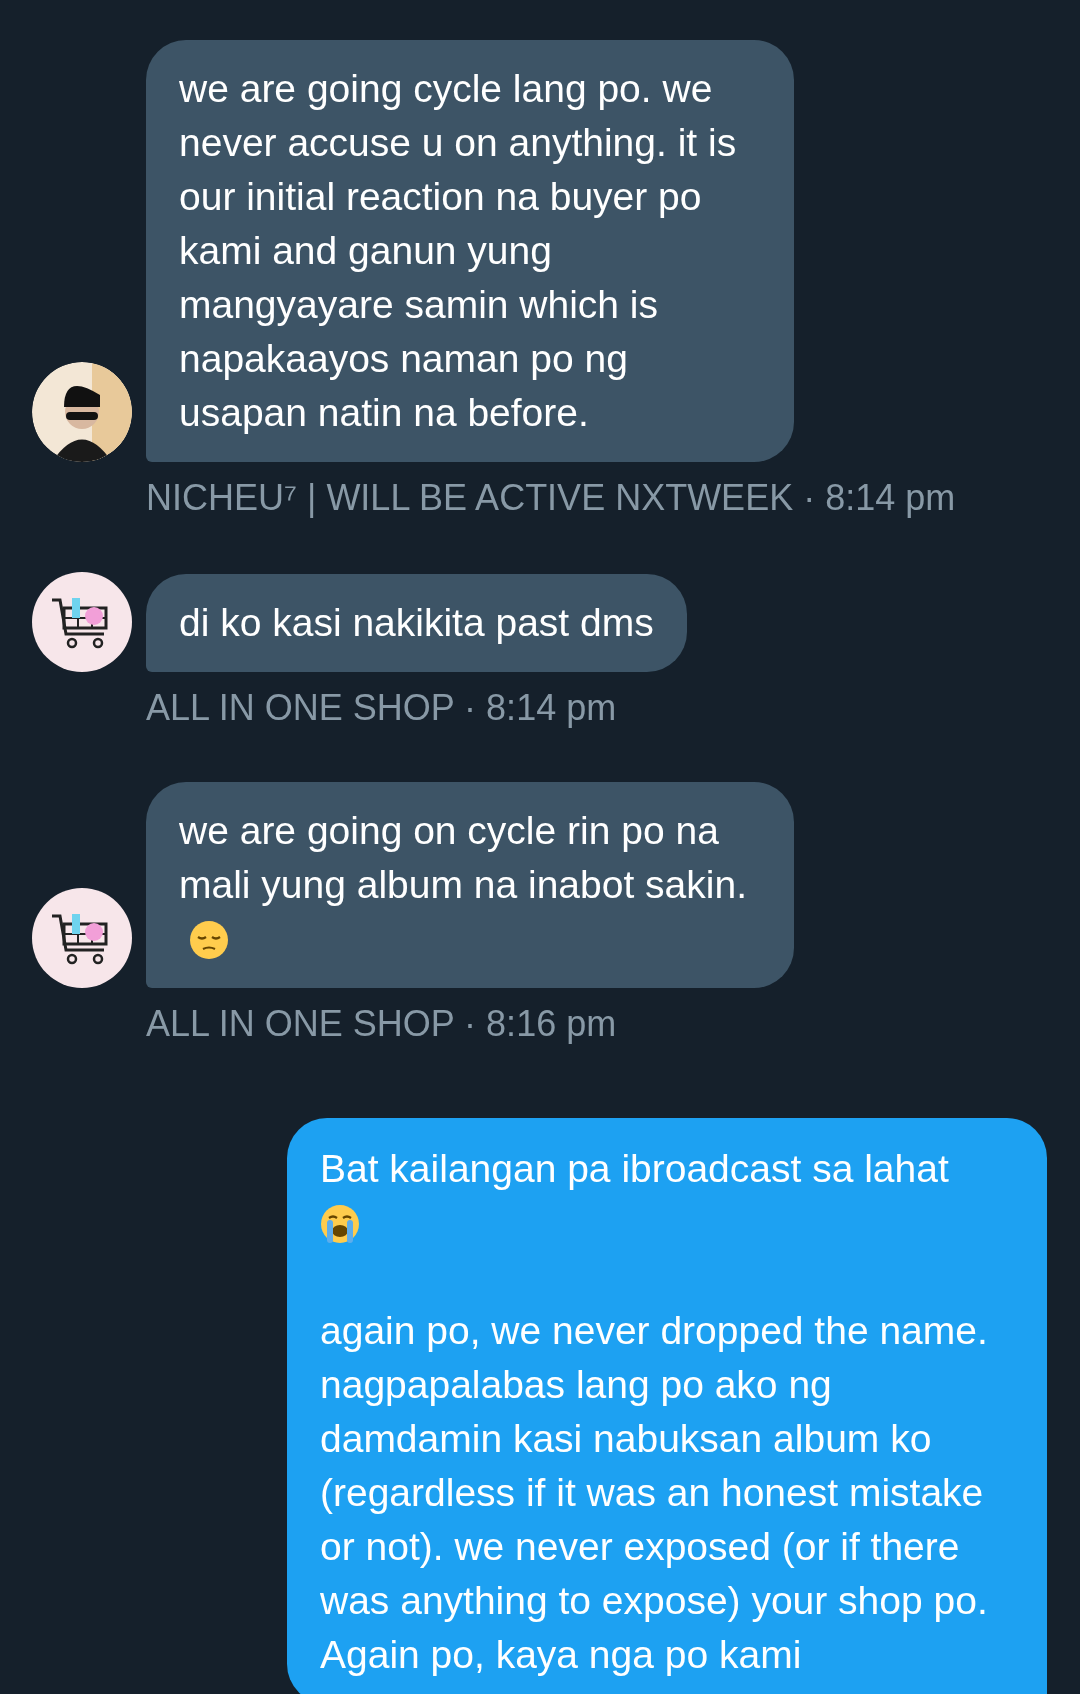  Describe the element at coordinates (463, 857) in the screenshot. I see `message-text: we are going on cycle rin po na mali yung album na inabot sakin.` at that location.